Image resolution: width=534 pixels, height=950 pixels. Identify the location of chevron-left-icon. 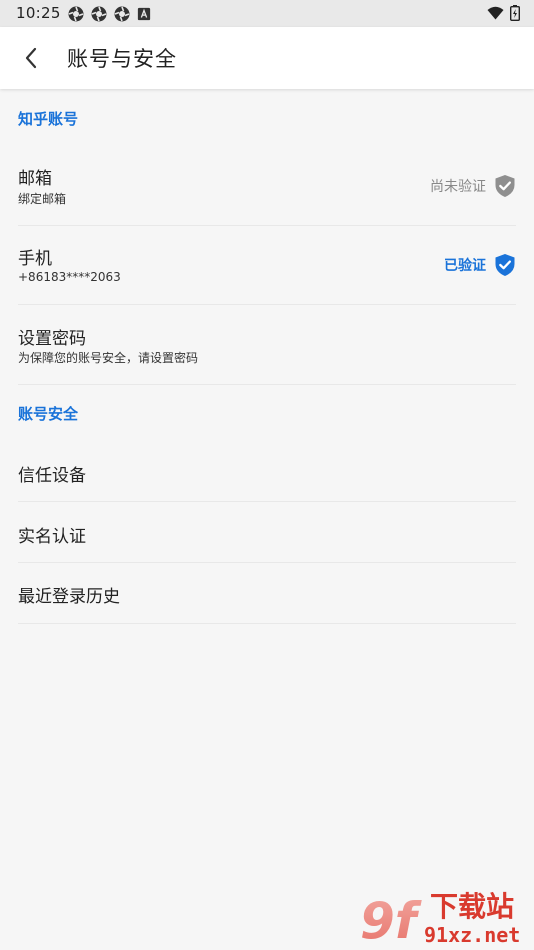
(31, 58).